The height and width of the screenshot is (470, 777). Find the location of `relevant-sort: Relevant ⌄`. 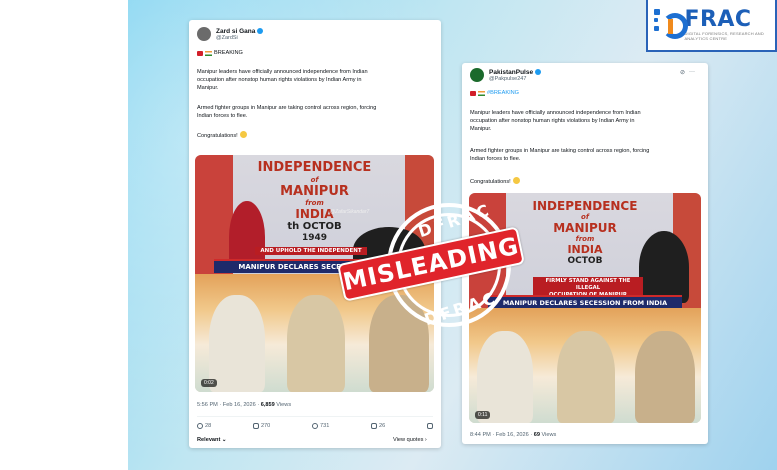

relevant-sort: Relevant ⌄ is located at coordinates (212, 440).